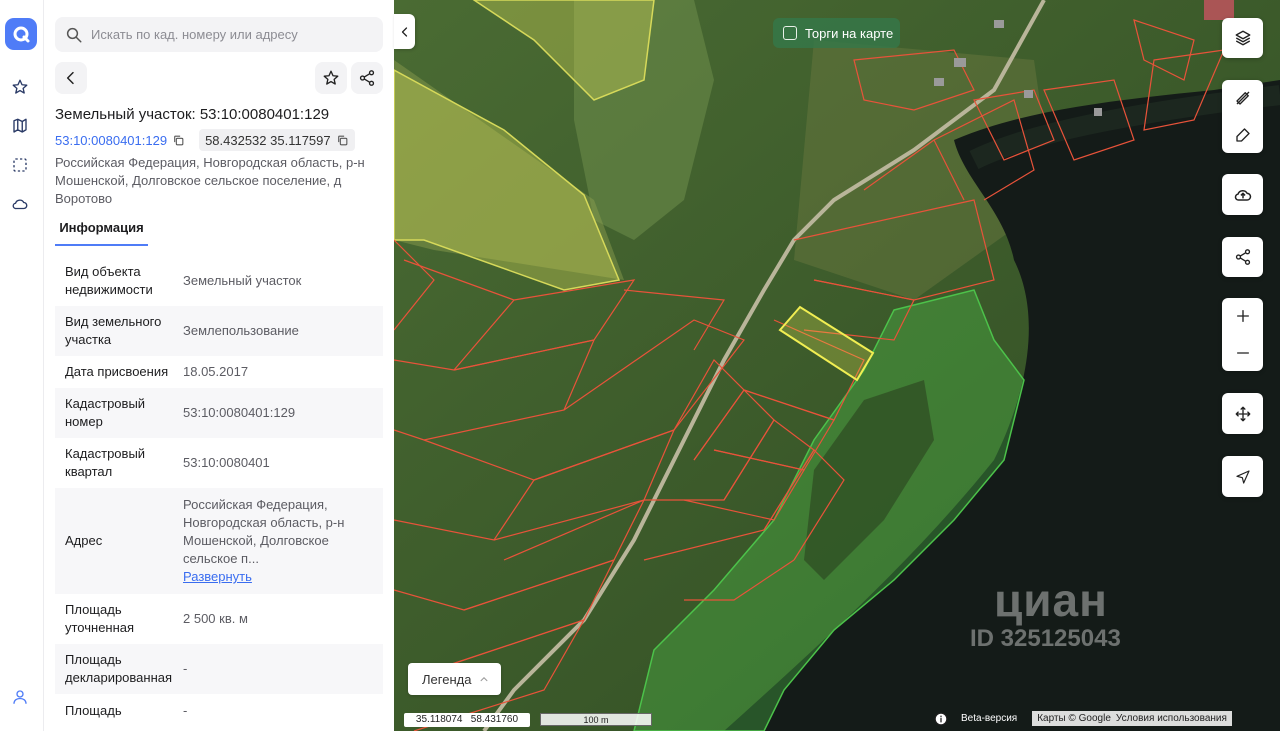 The image size is (1280, 731). I want to click on cad-number-chip: 53:10:0080401:129, so click(123, 140).